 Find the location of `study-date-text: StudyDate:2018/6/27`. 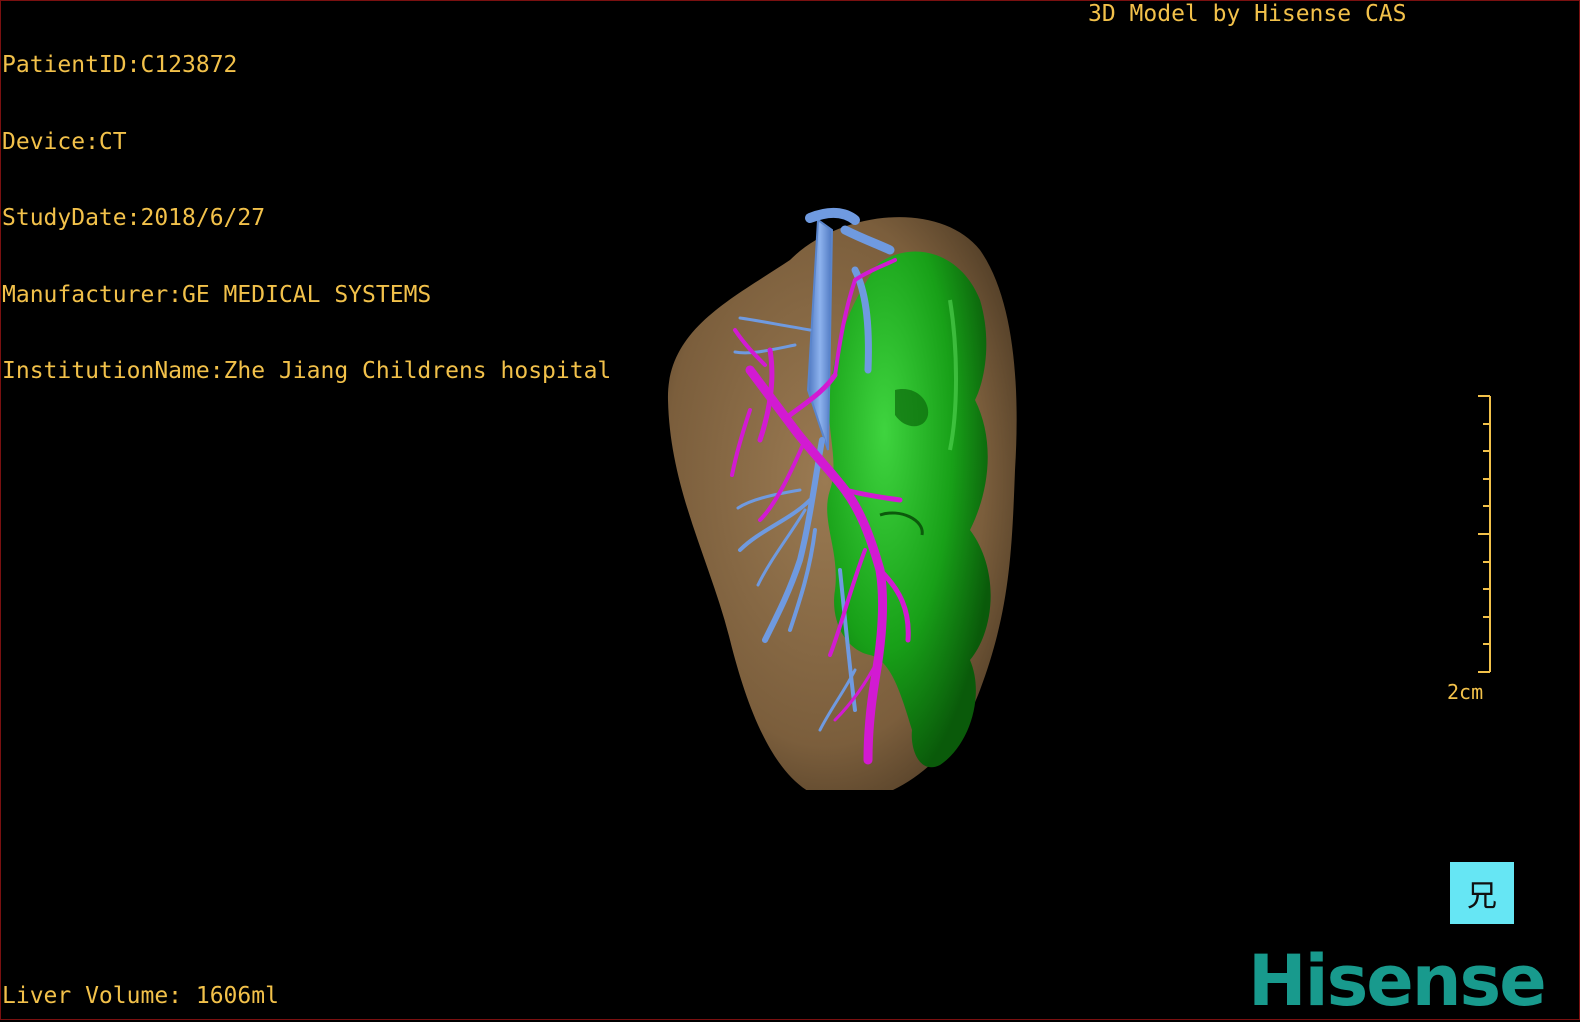

study-date-text: StudyDate:2018/6/27 is located at coordinates (134, 218).